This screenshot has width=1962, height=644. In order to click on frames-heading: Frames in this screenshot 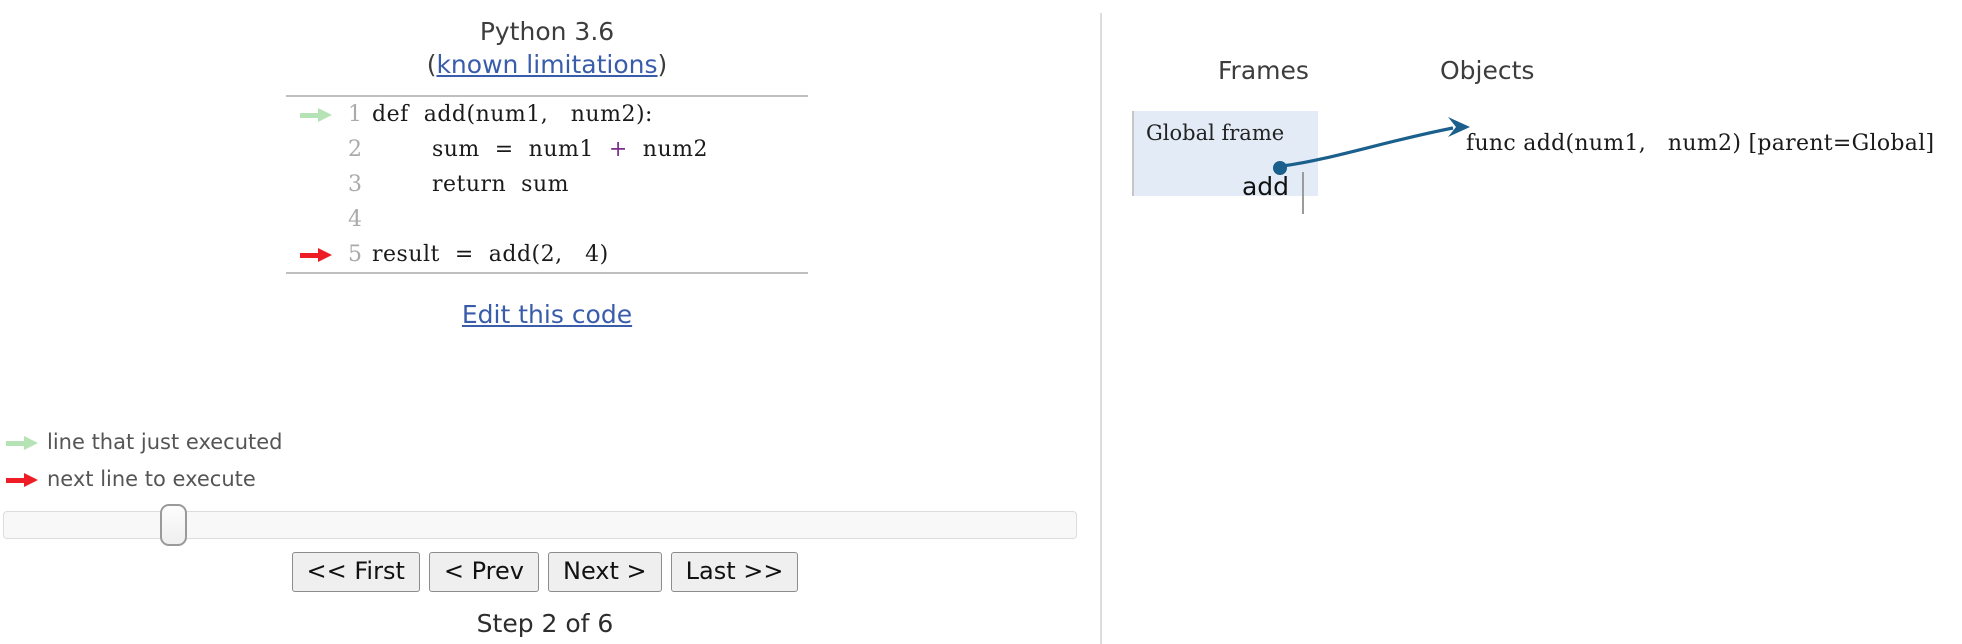, I will do `click(1263, 70)`.